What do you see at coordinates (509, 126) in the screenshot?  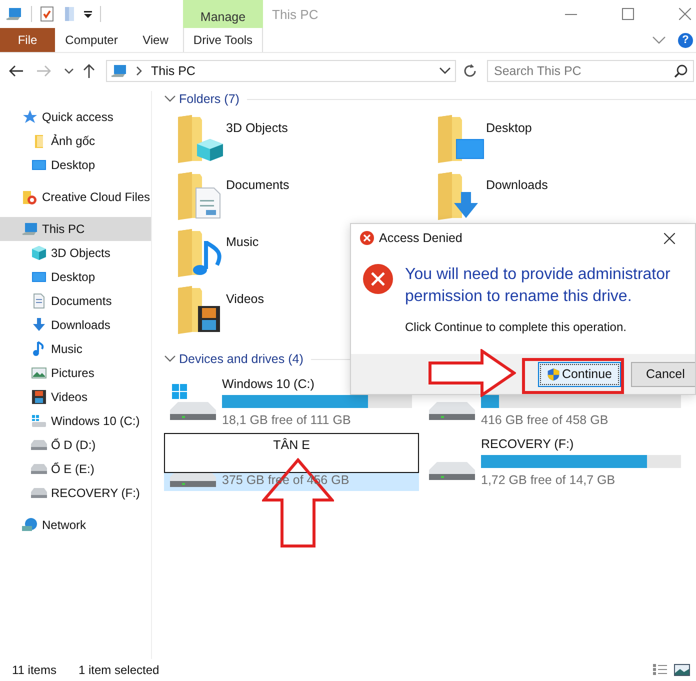 I see `folder-name: Desktop` at bounding box center [509, 126].